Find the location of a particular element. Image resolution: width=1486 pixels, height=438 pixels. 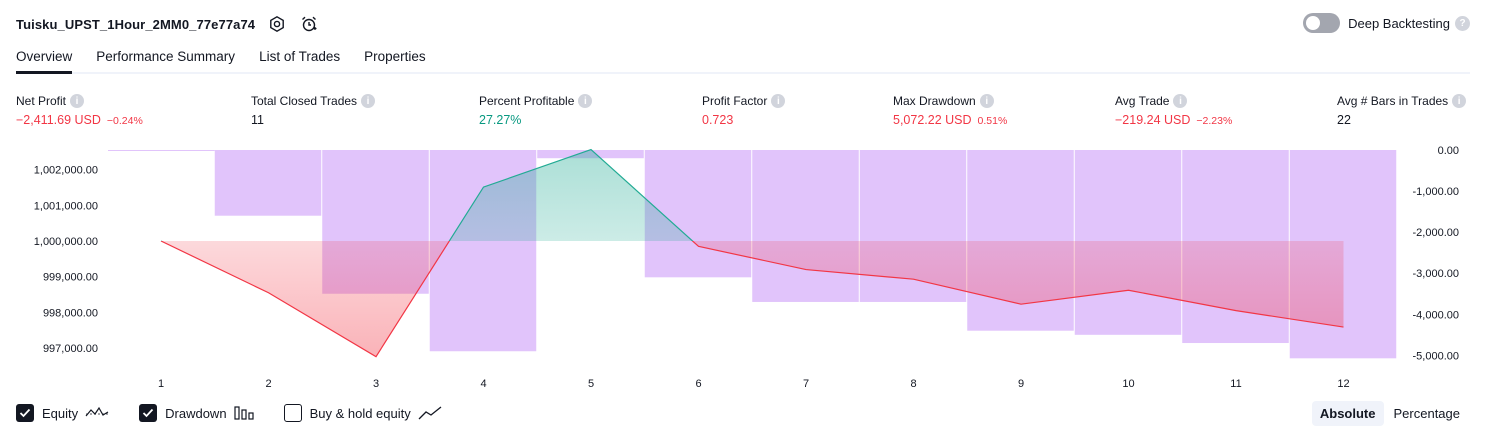

legend-equity: Equity is located at coordinates (62, 413).